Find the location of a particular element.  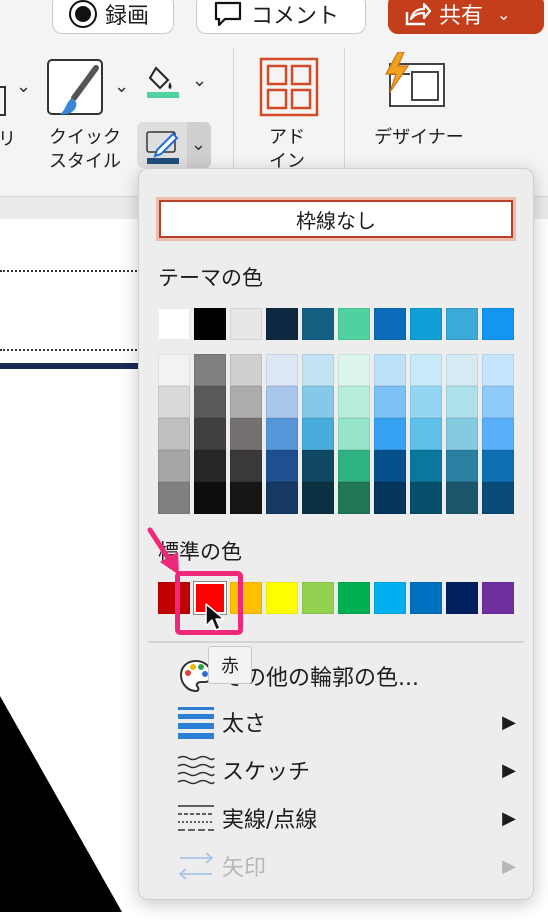

shape-outline-button: ⌄ is located at coordinates (174, 145).